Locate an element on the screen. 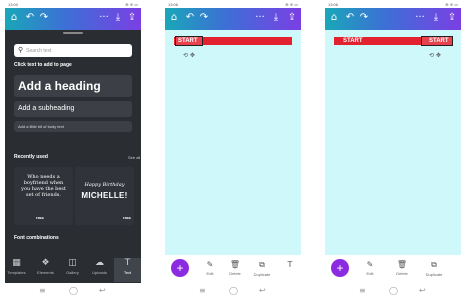 The width and height of the screenshot is (462, 299). add-body-button: Add a little bit of body text is located at coordinates (73, 126).